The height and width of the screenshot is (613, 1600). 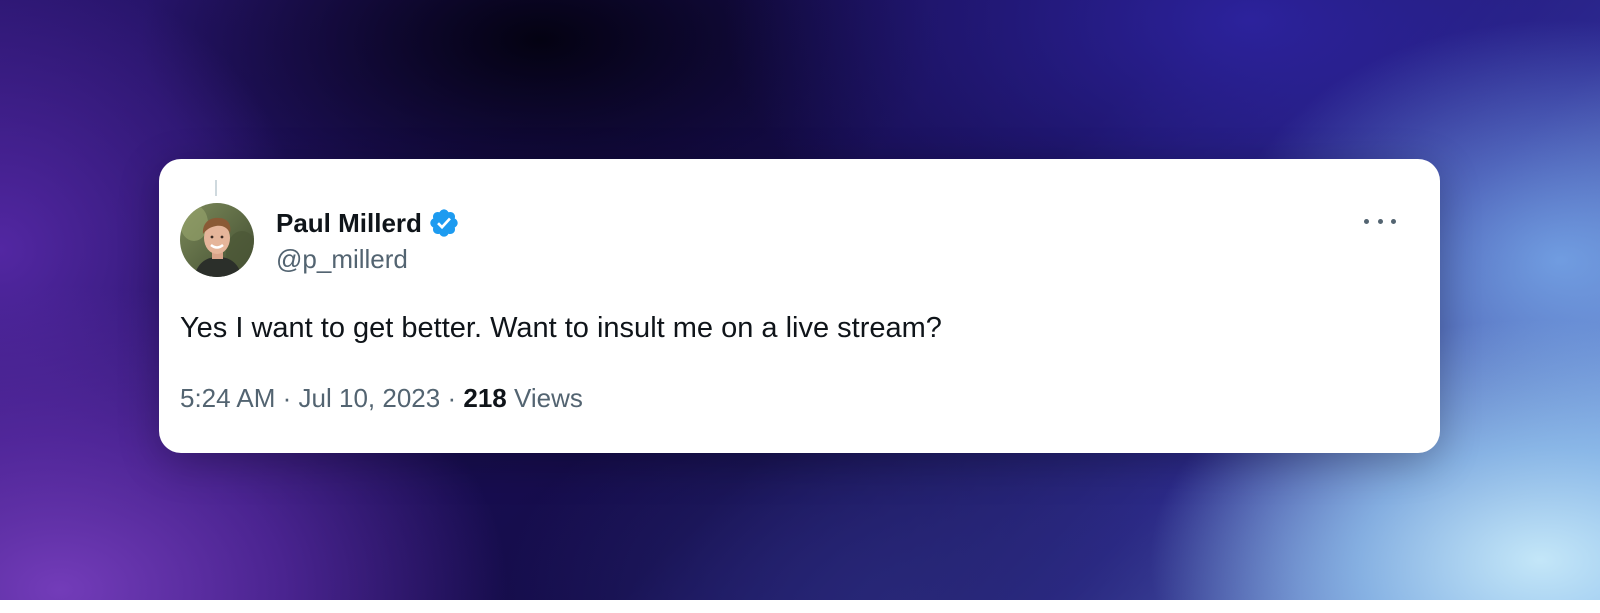 What do you see at coordinates (800, 606) in the screenshot?
I see `bottom-edge` at bounding box center [800, 606].